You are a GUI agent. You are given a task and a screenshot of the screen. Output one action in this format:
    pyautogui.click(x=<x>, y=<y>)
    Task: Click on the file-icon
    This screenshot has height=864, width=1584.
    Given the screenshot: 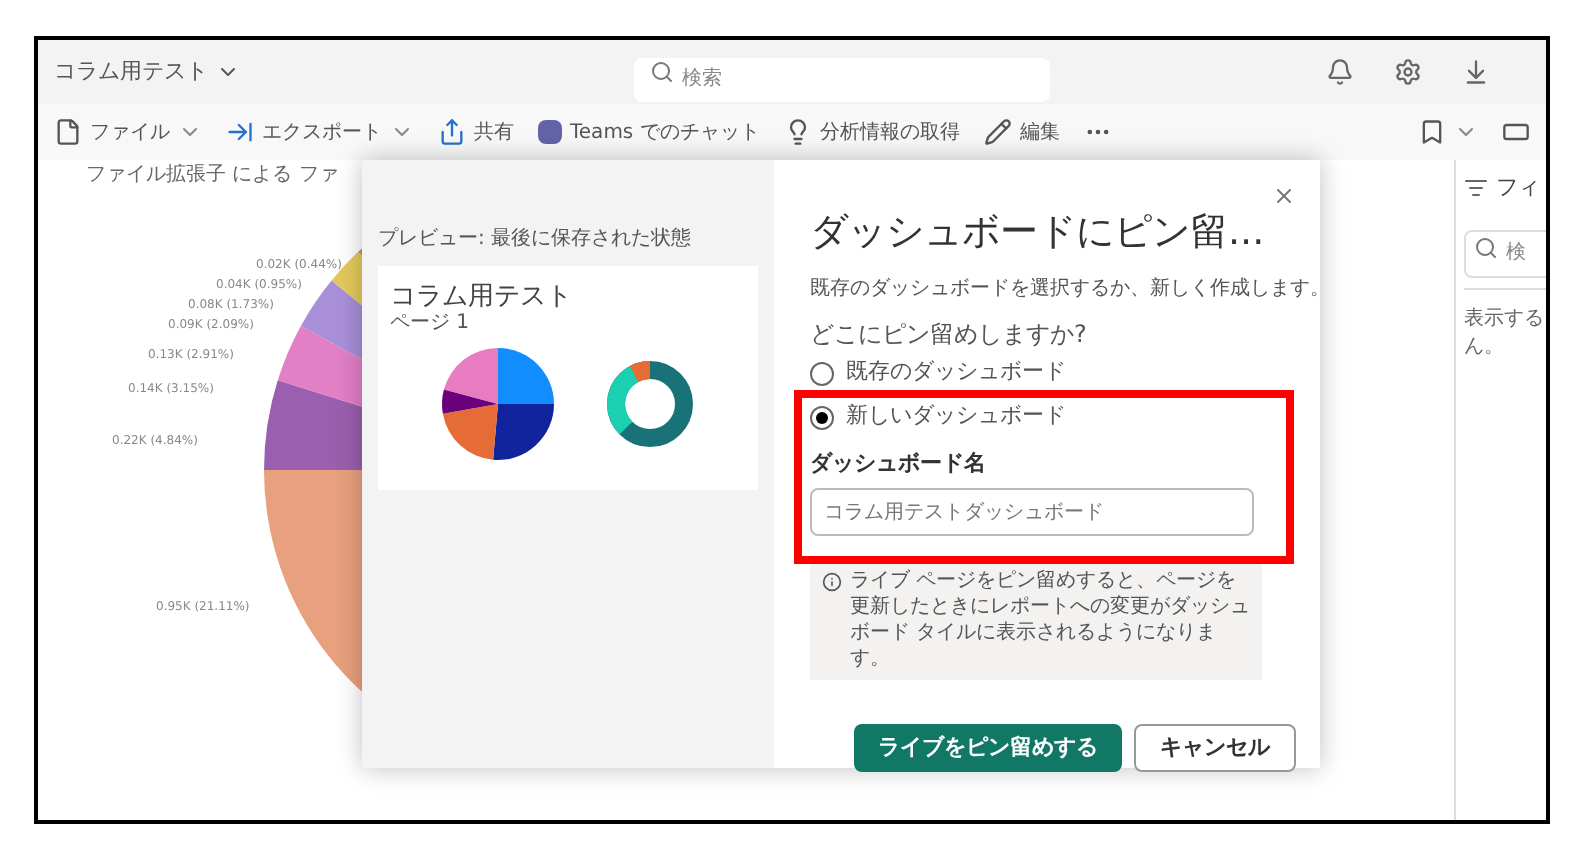 What is the action you would take?
    pyautogui.click(x=68, y=132)
    